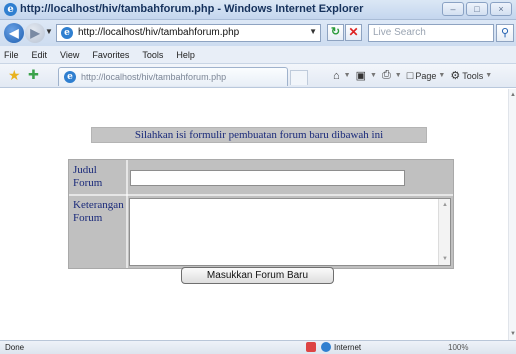 The width and height of the screenshot is (516, 354). I want to click on gear-icon: ⚙, so click(455, 76).